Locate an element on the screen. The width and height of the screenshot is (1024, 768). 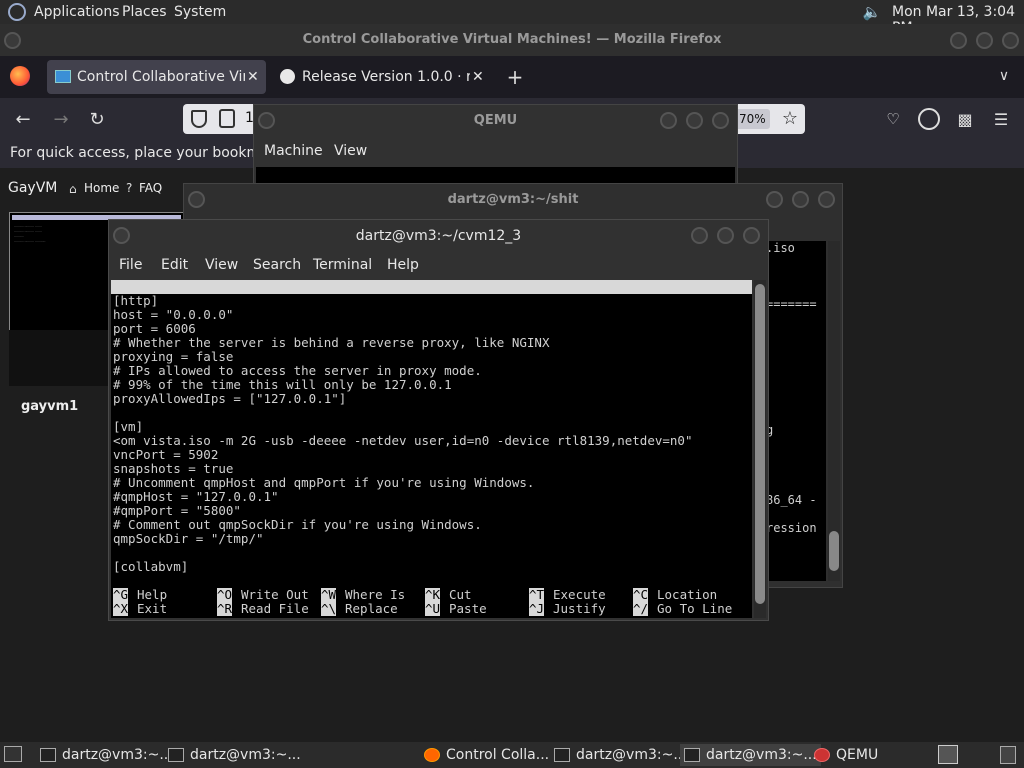
nav-faq-link: FAQ is located at coordinates (150, 188).